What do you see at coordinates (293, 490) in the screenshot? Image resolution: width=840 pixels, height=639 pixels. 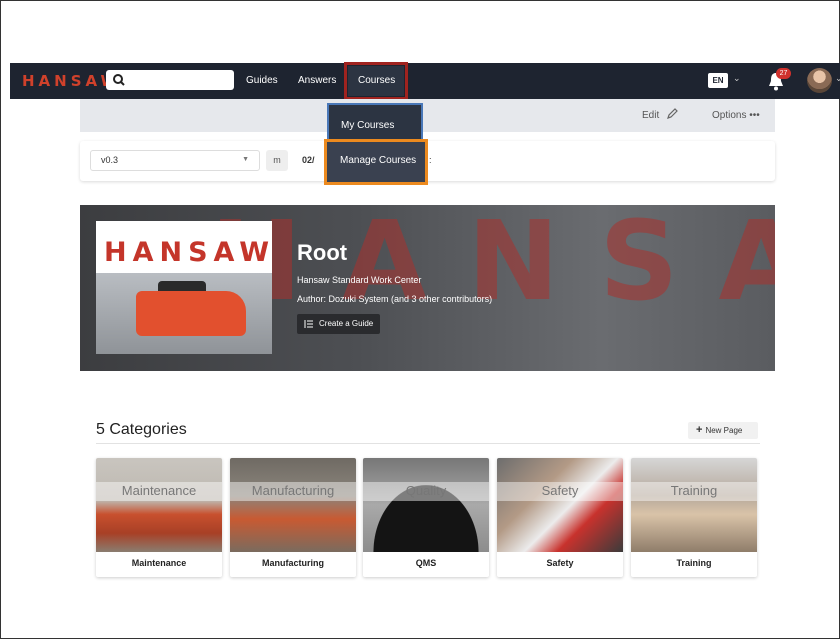 I see `category-overlay-text: Manufacturing` at bounding box center [293, 490].